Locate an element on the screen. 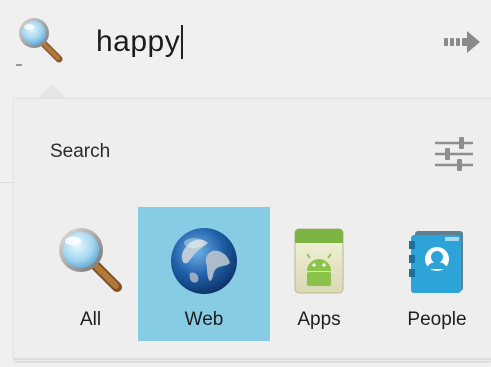 The height and width of the screenshot is (367, 491). panel-bottom-edge is located at coordinates (252, 359).